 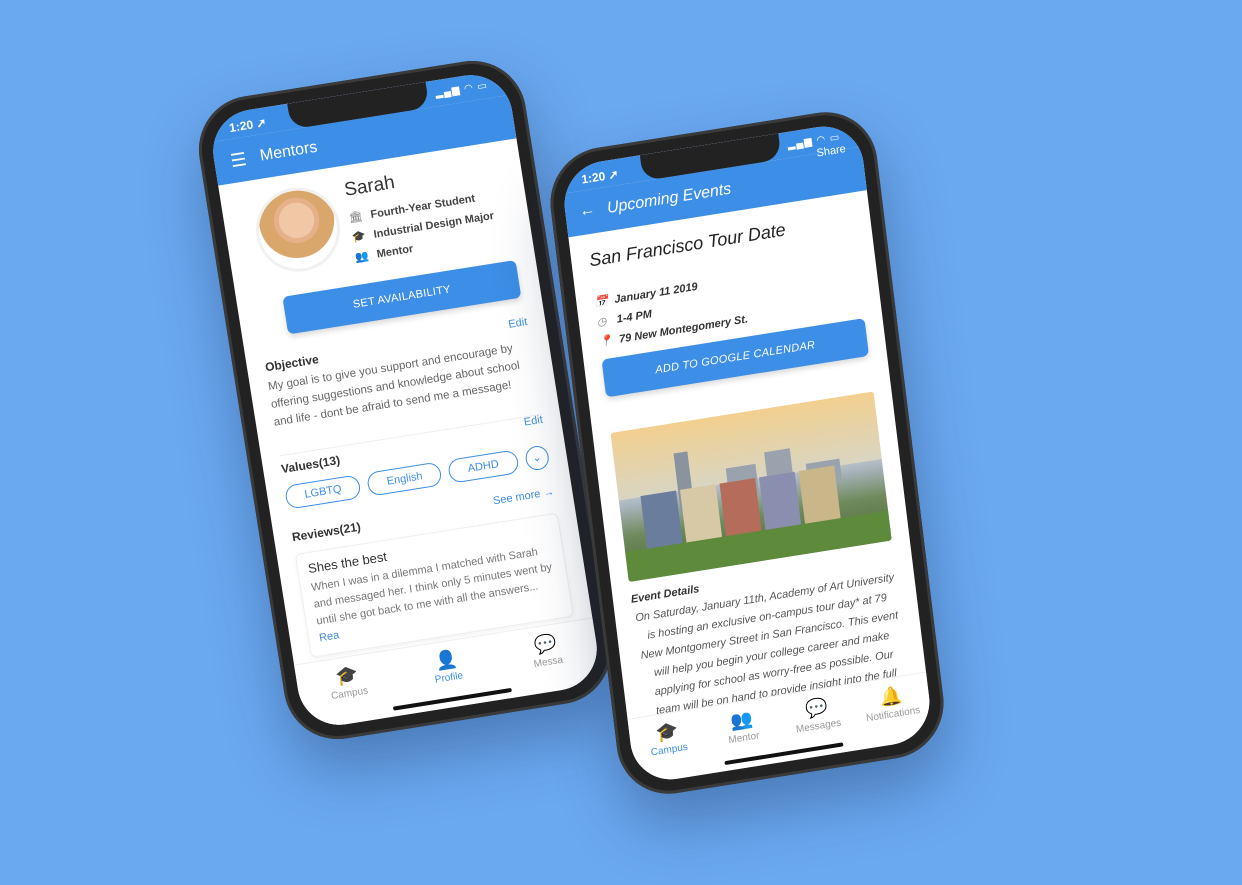 I want to click on chevron-down-icon: ⌄, so click(x=537, y=458).